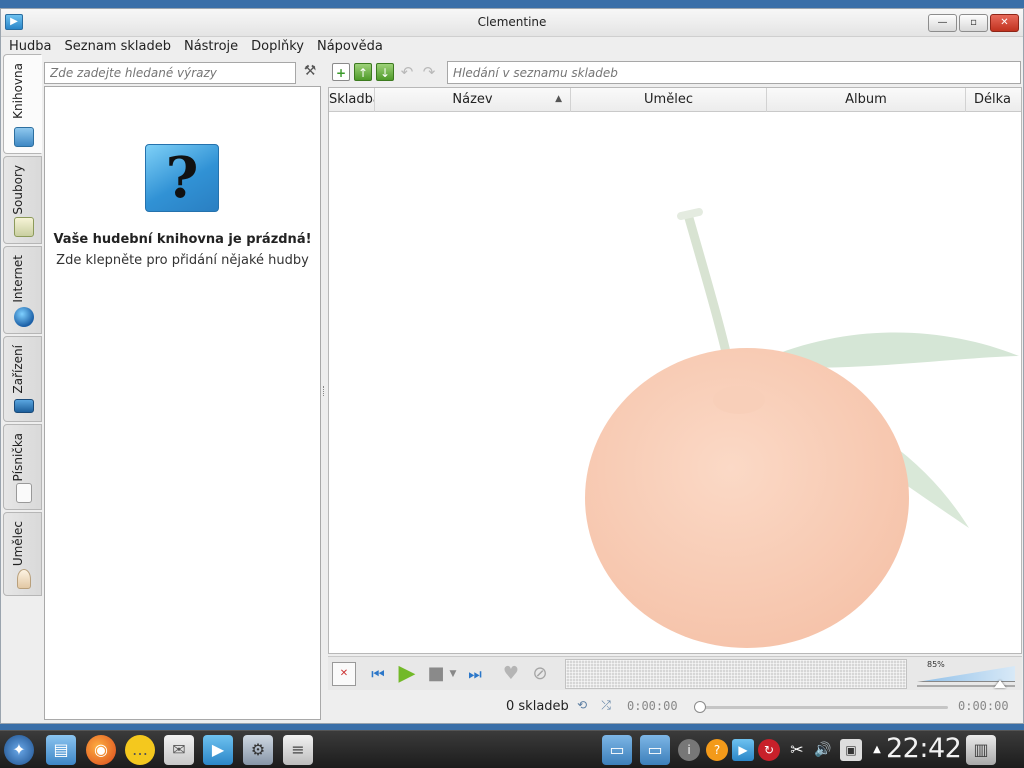  What do you see at coordinates (61, 750) in the screenshot?
I see `file-manager-icon: ▤` at bounding box center [61, 750].